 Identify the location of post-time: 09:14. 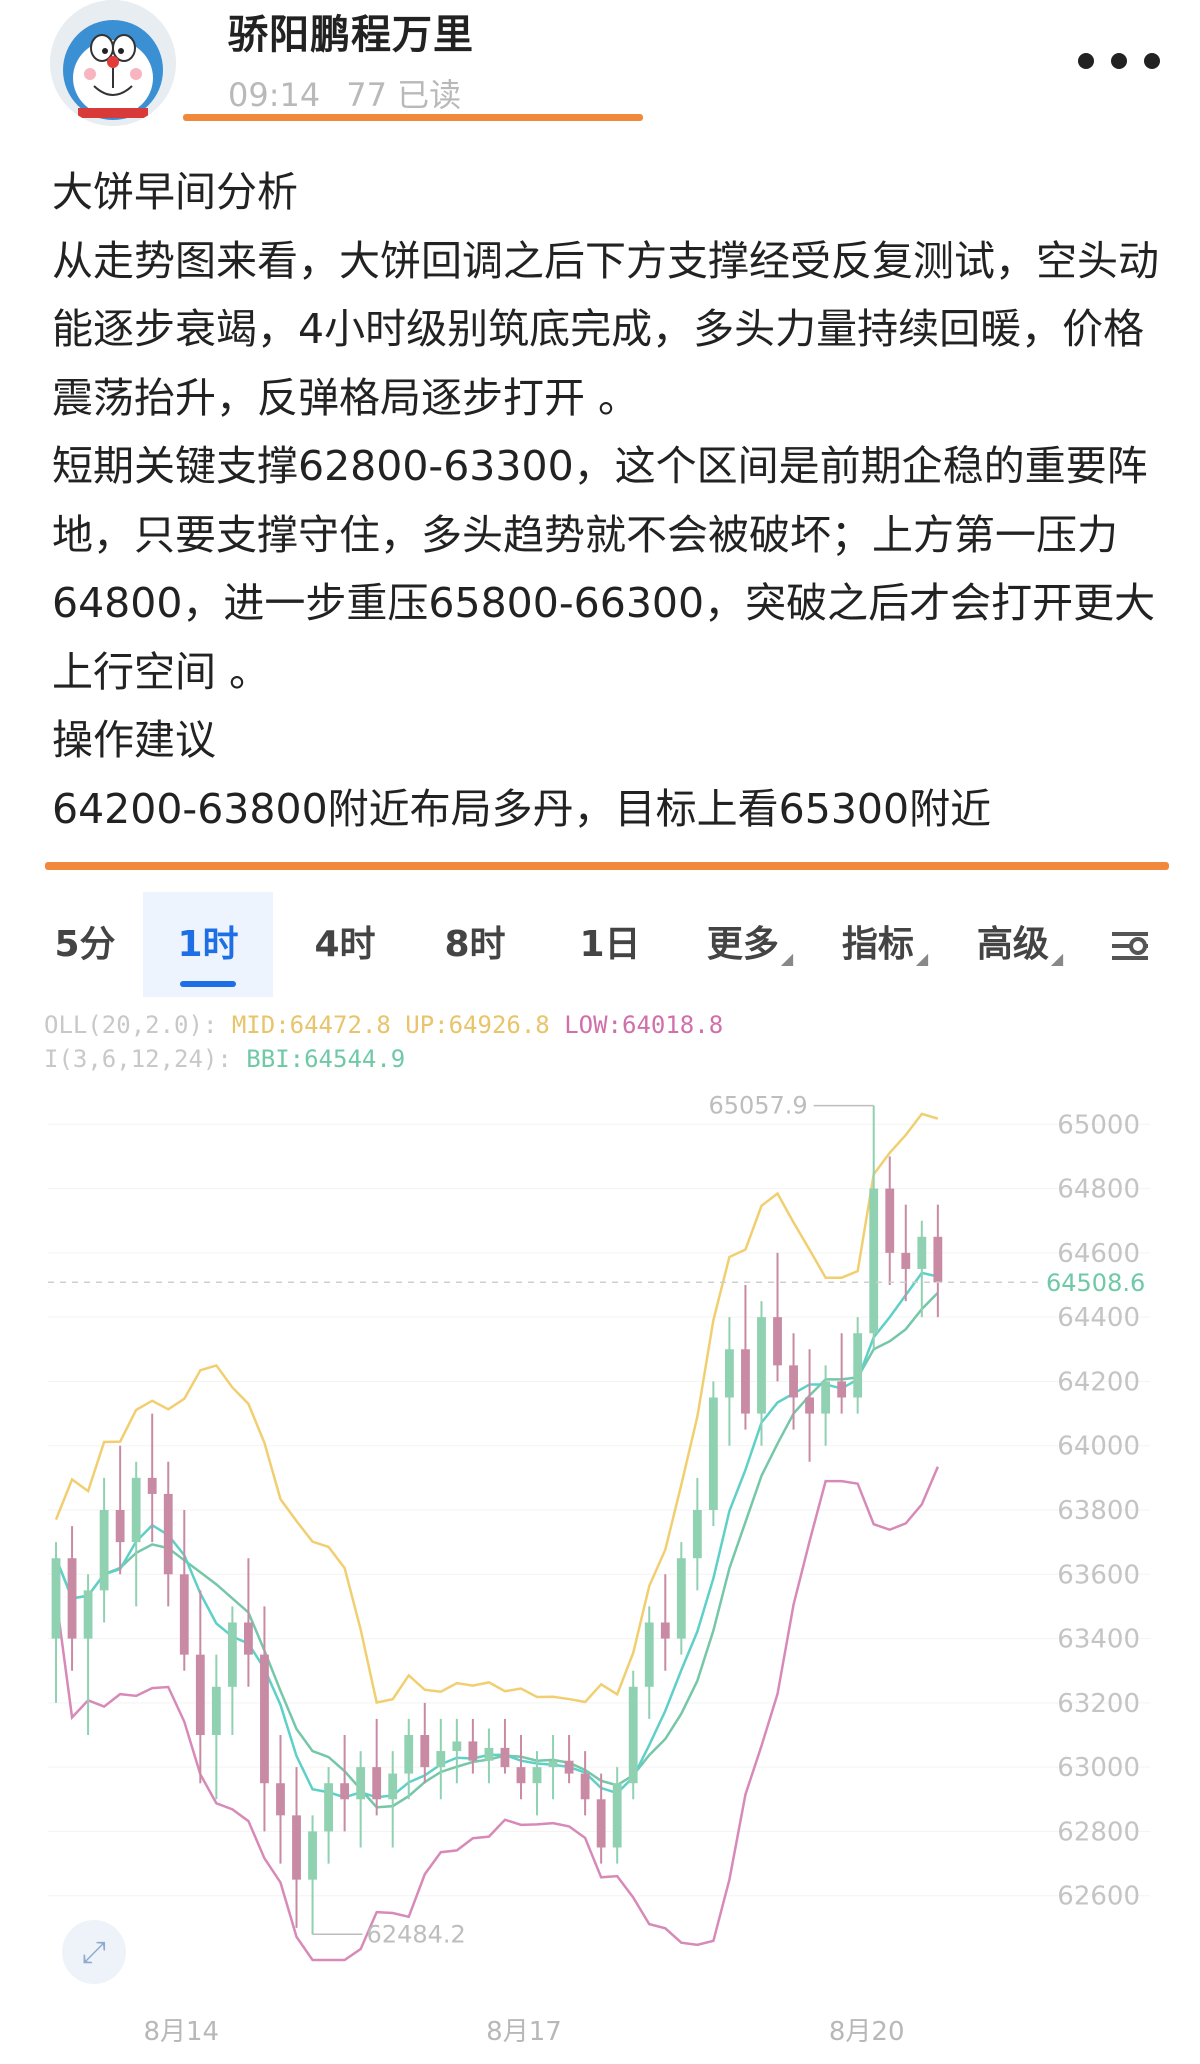
(274, 95).